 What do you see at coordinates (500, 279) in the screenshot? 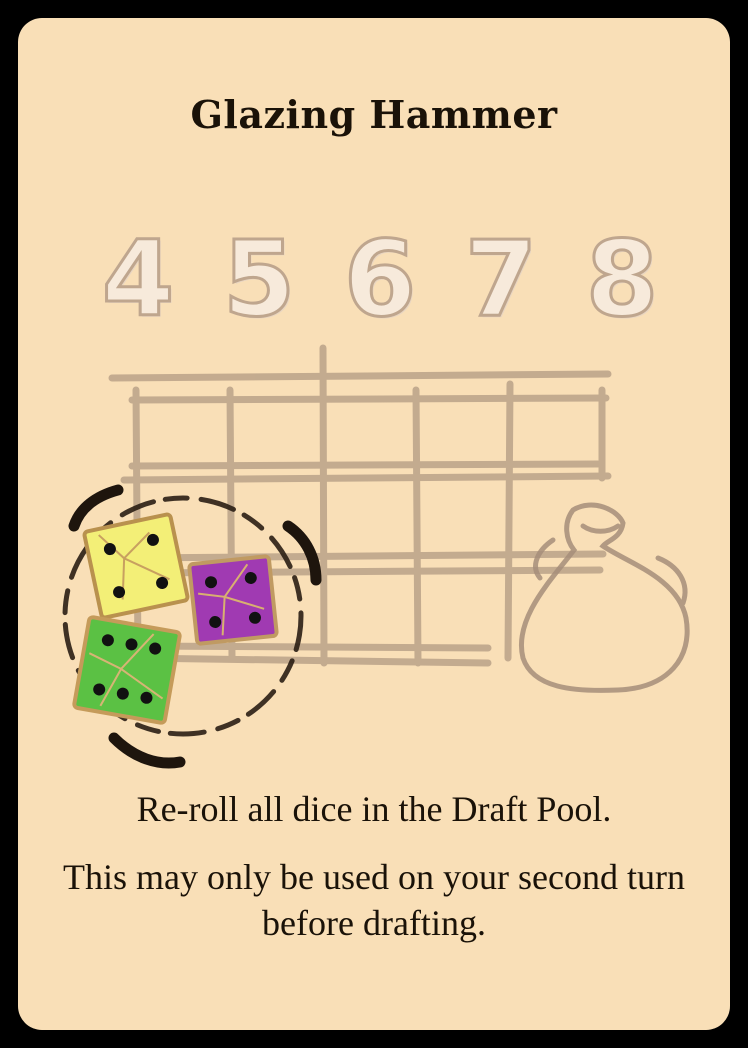
I see `favor-number: 7` at bounding box center [500, 279].